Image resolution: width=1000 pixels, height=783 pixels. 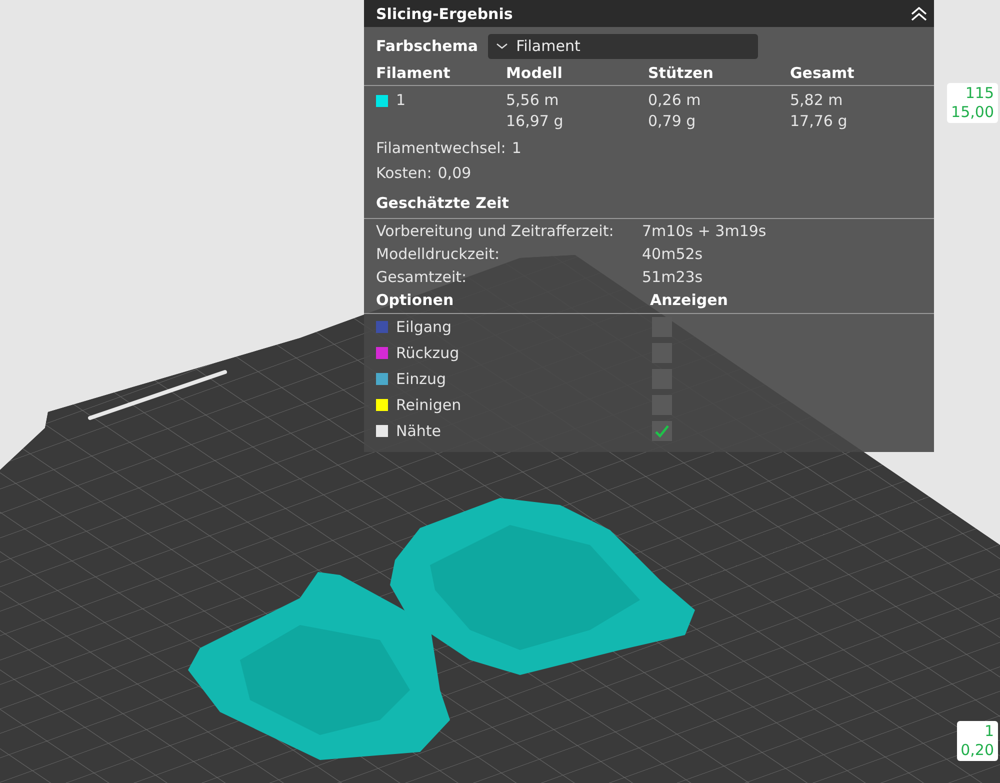 I want to click on table-cell: 17,76 g, so click(x=819, y=121).